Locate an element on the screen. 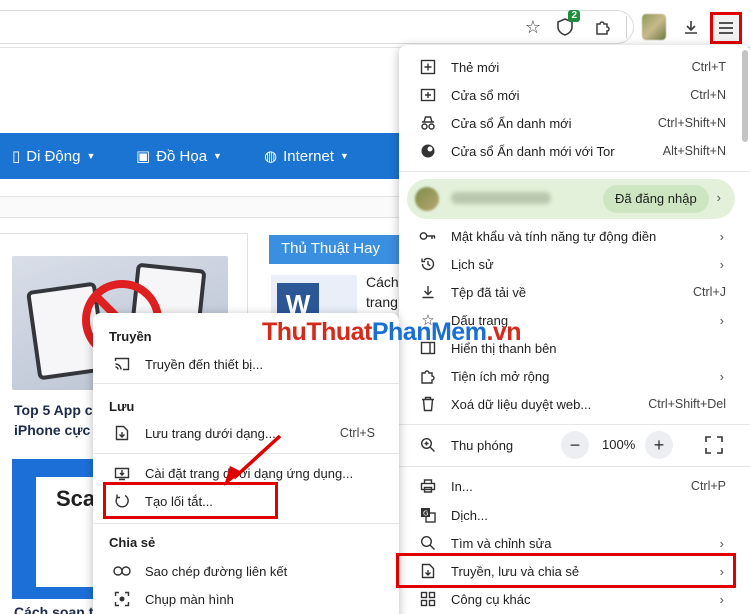  article-title: iPhone cực is located at coordinates (52, 430).